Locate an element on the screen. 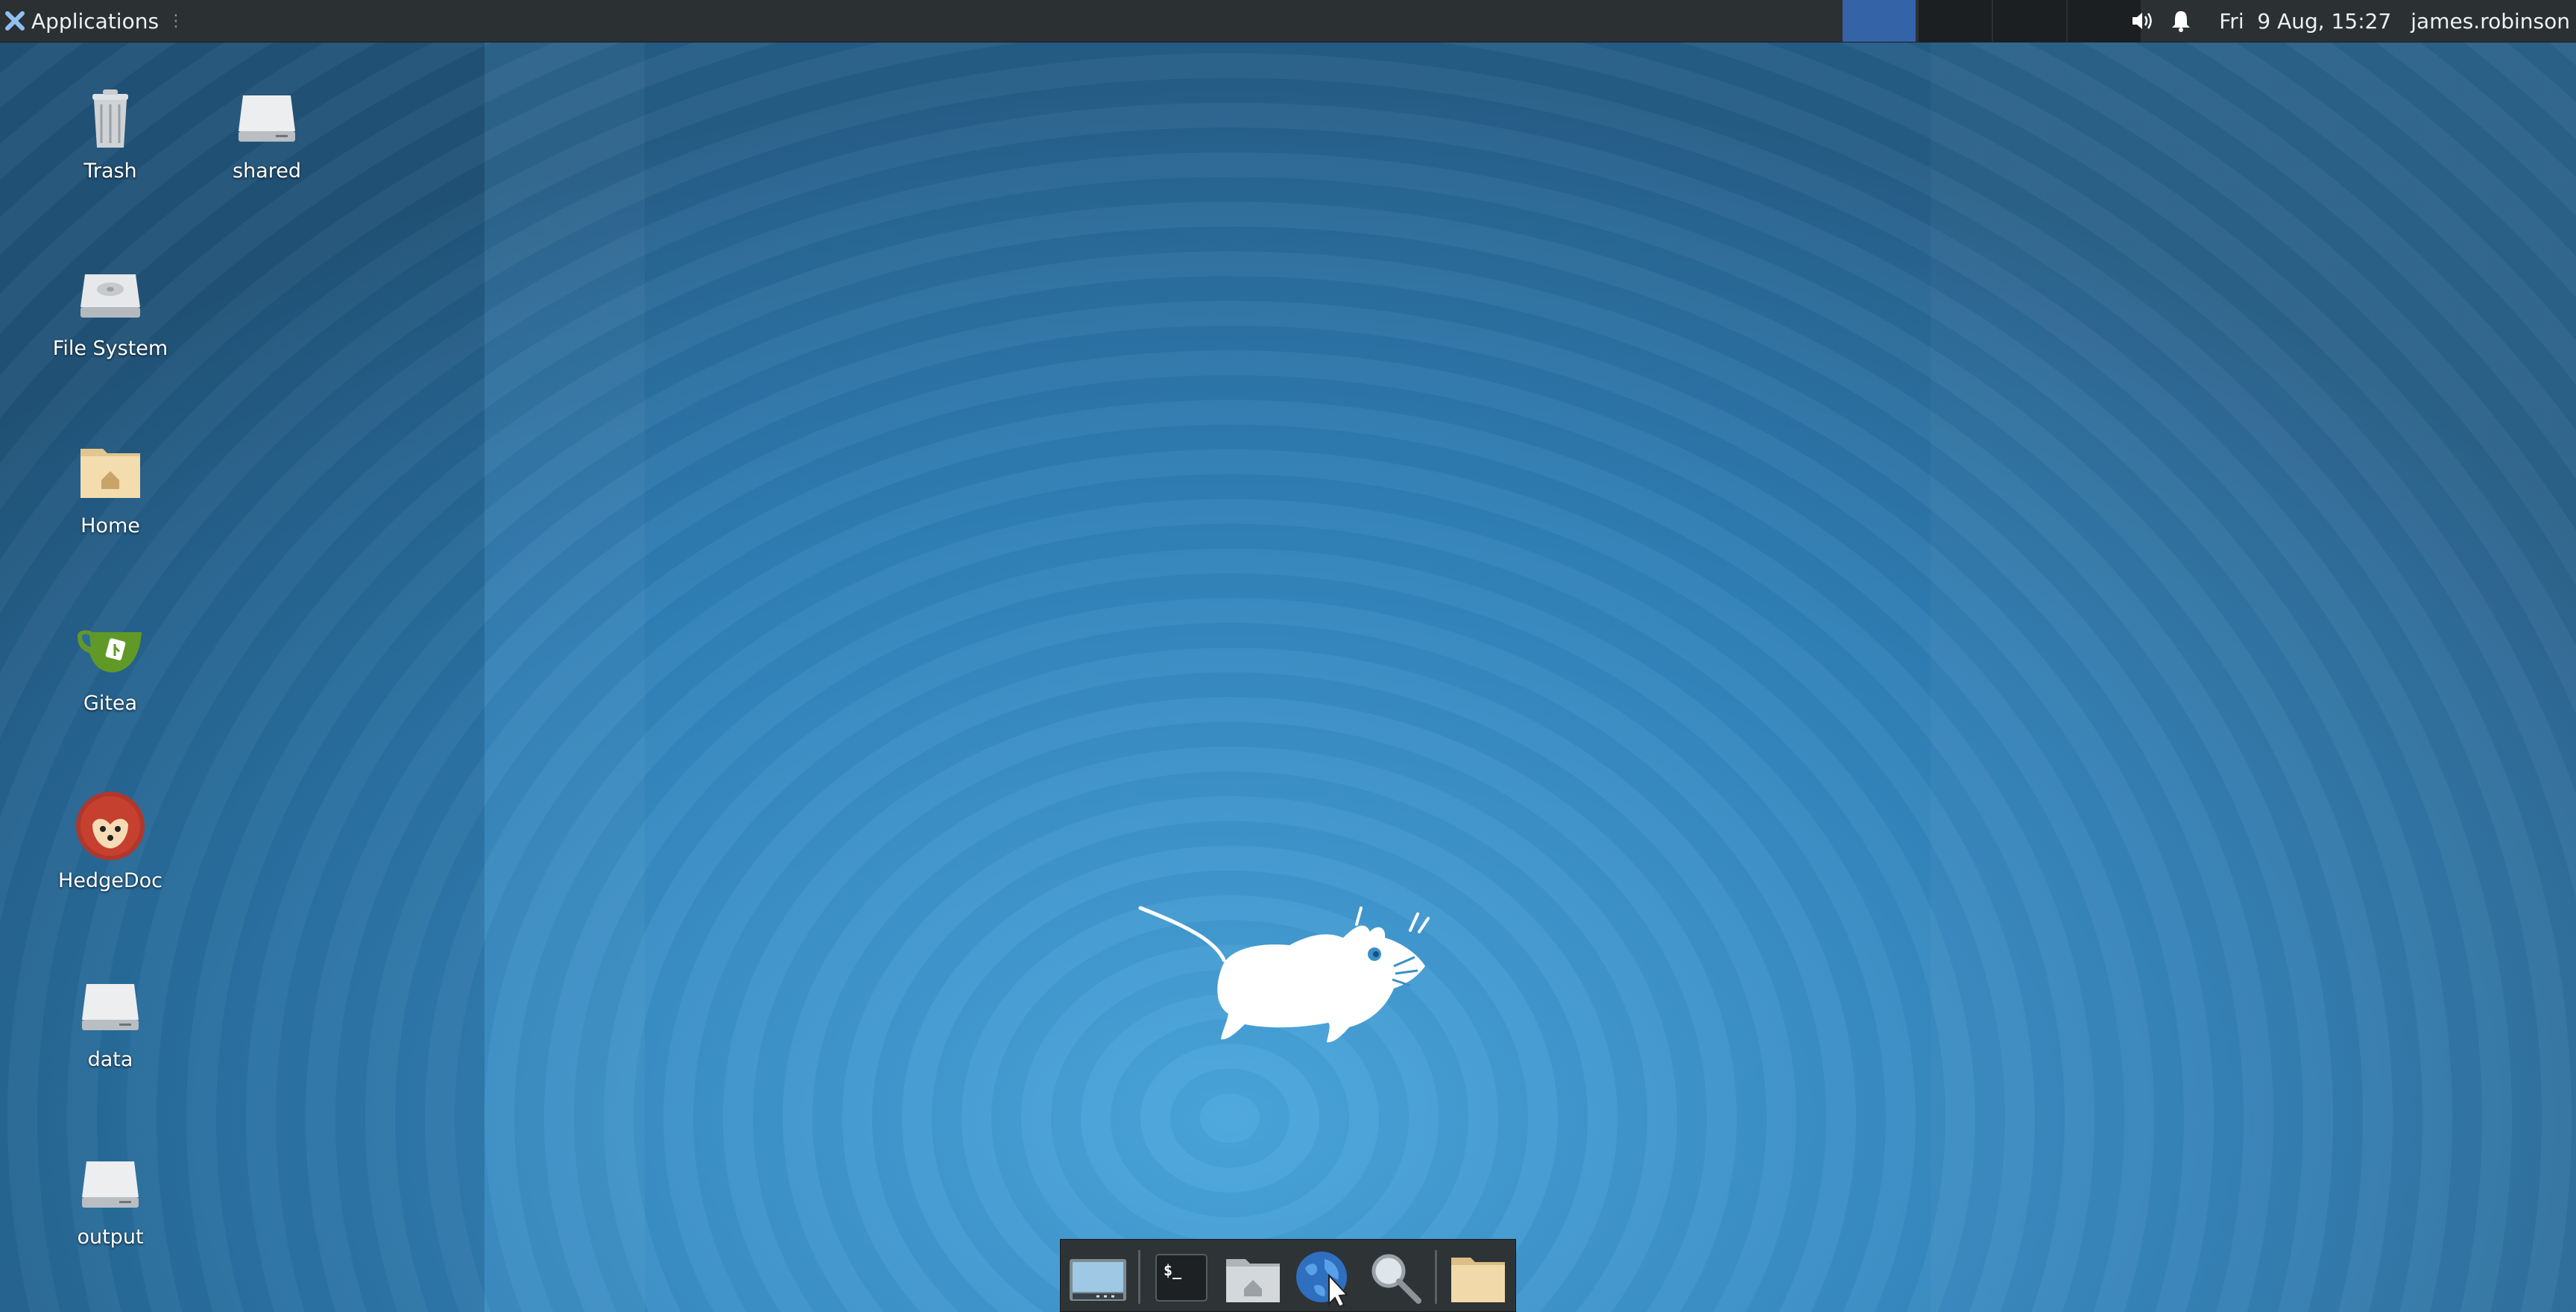 This screenshot has width=2576, height=1312. desktop-icon-label: Home is located at coordinates (110, 526).